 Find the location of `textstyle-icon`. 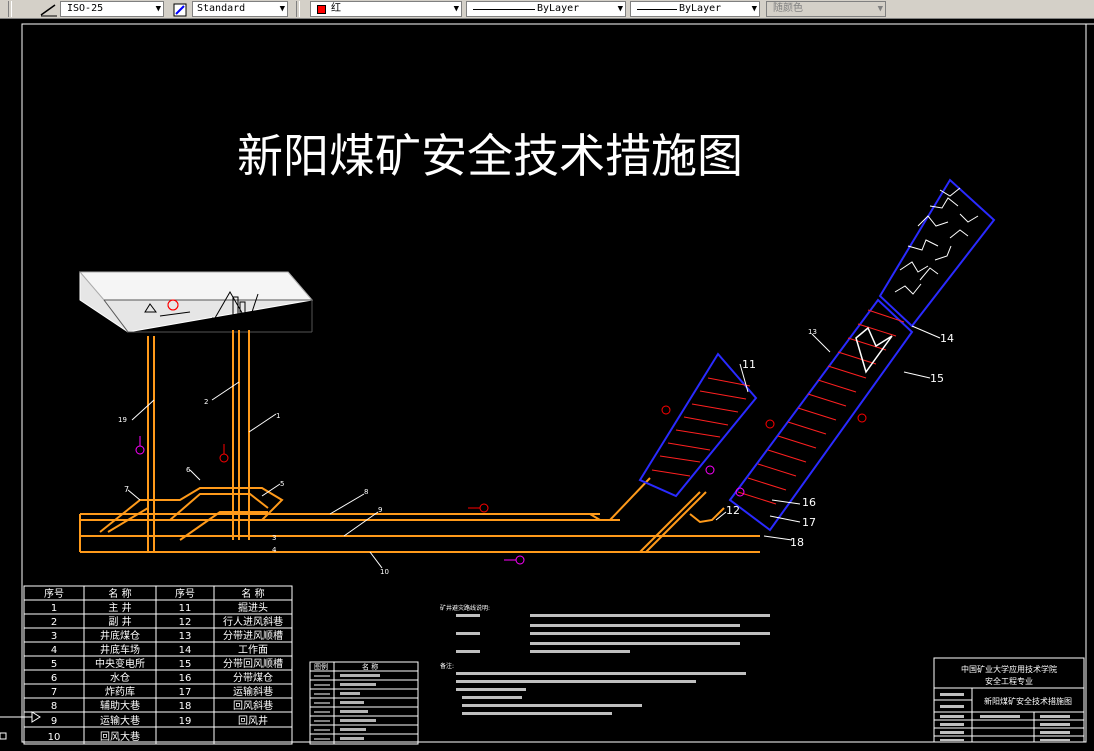

textstyle-icon is located at coordinates (181, 9).